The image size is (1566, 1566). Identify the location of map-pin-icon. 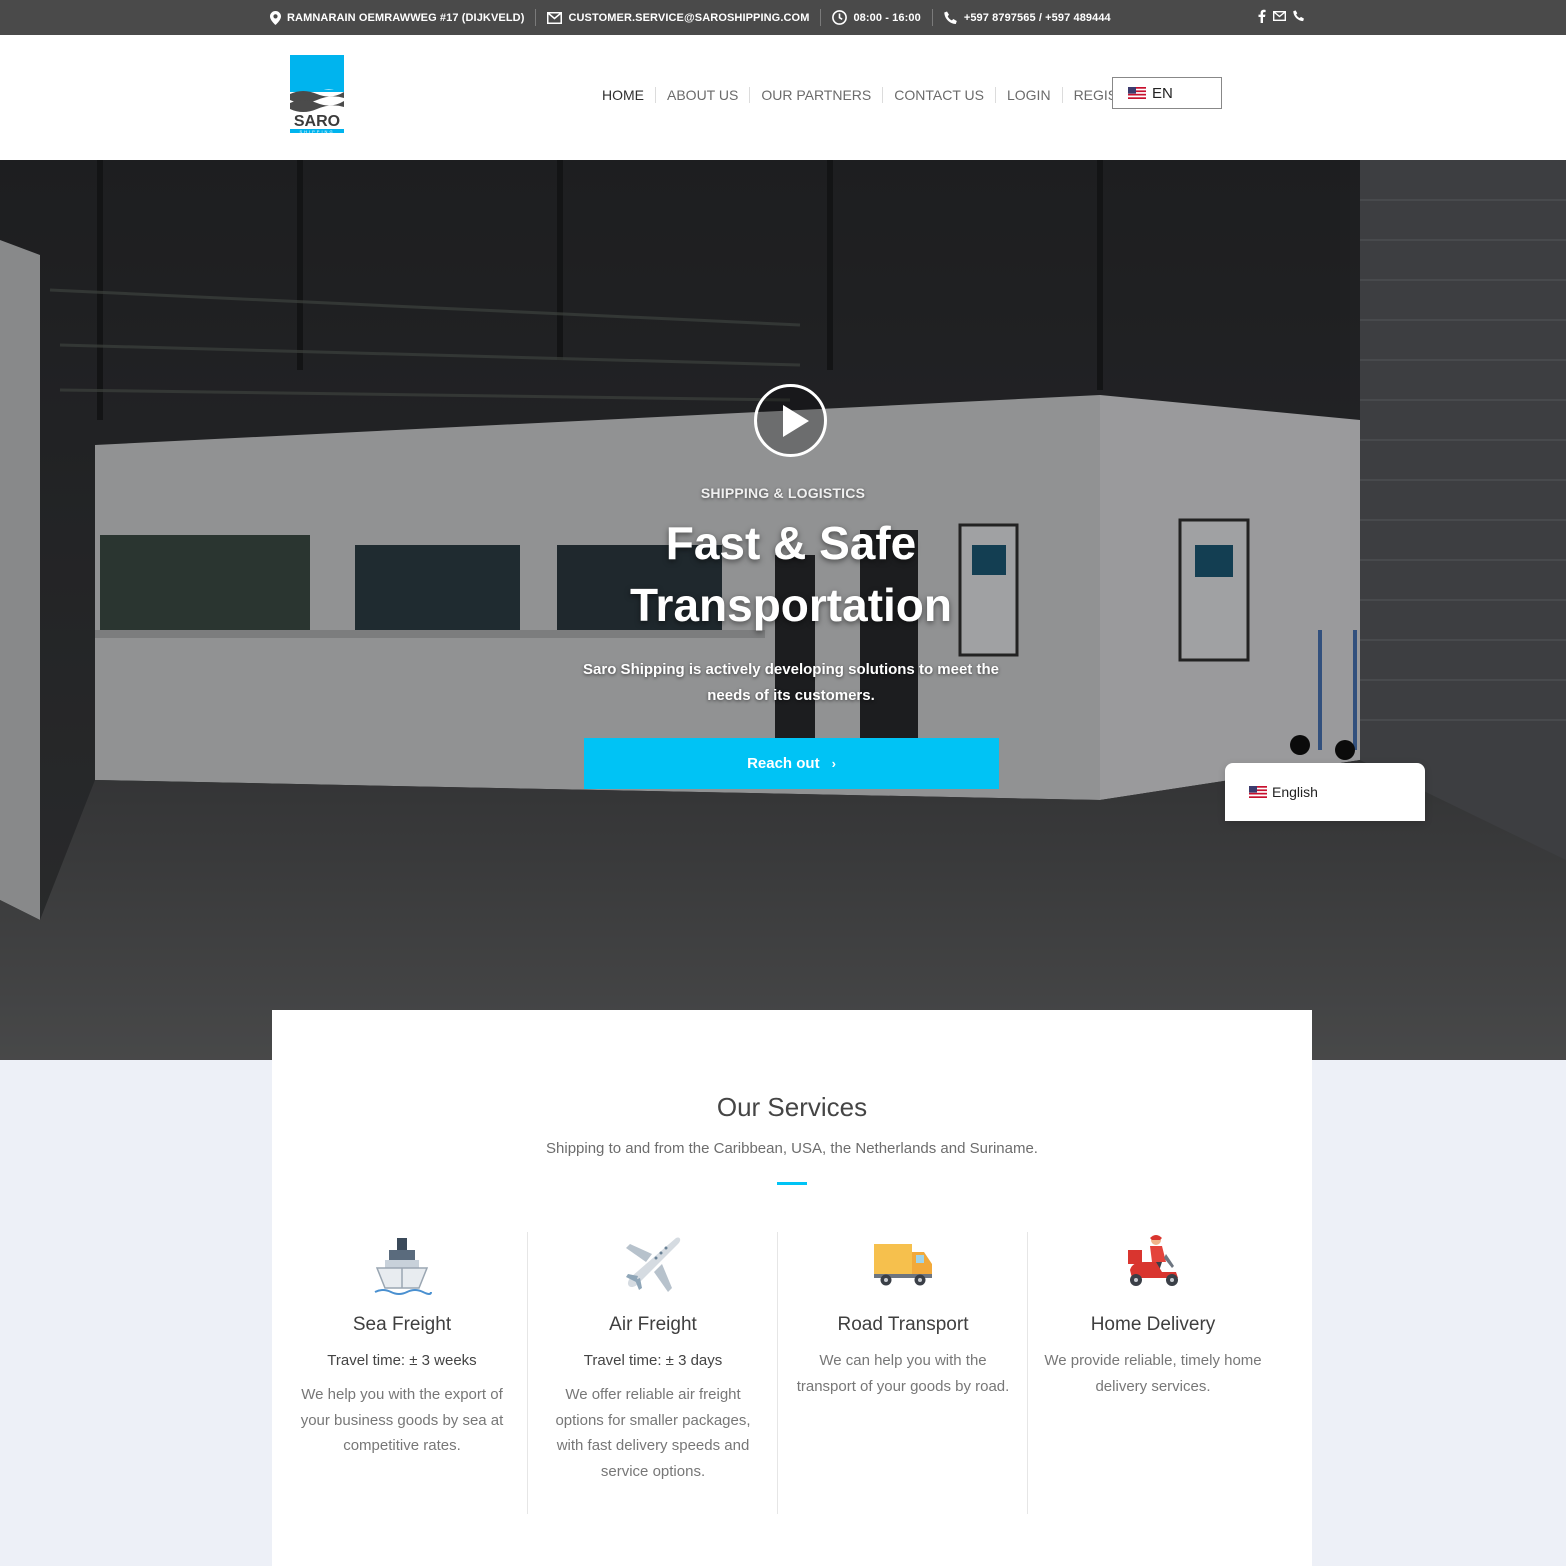
(275, 17).